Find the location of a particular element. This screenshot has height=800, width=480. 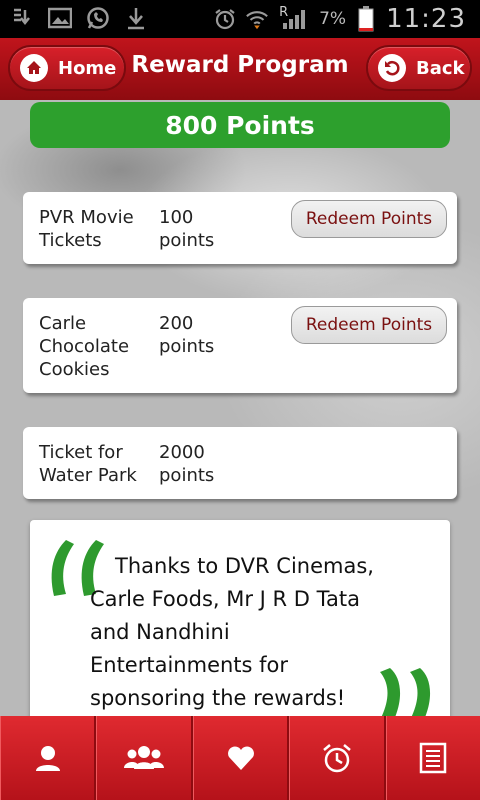

status-bar: R 7% 11:23 is located at coordinates (240, 19).